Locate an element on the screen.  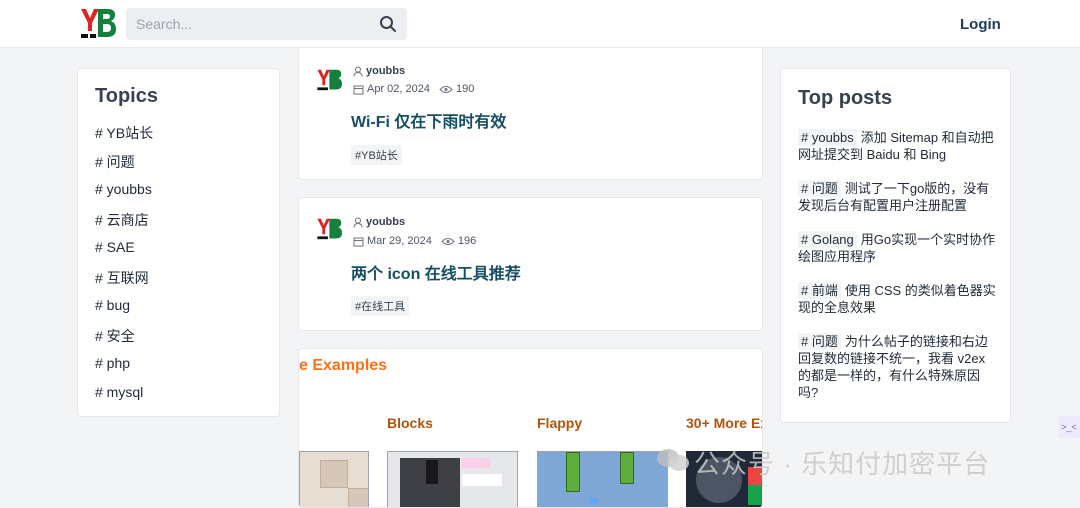
post-title: 两个 icon 在线工具推荐 is located at coordinates (436, 272).